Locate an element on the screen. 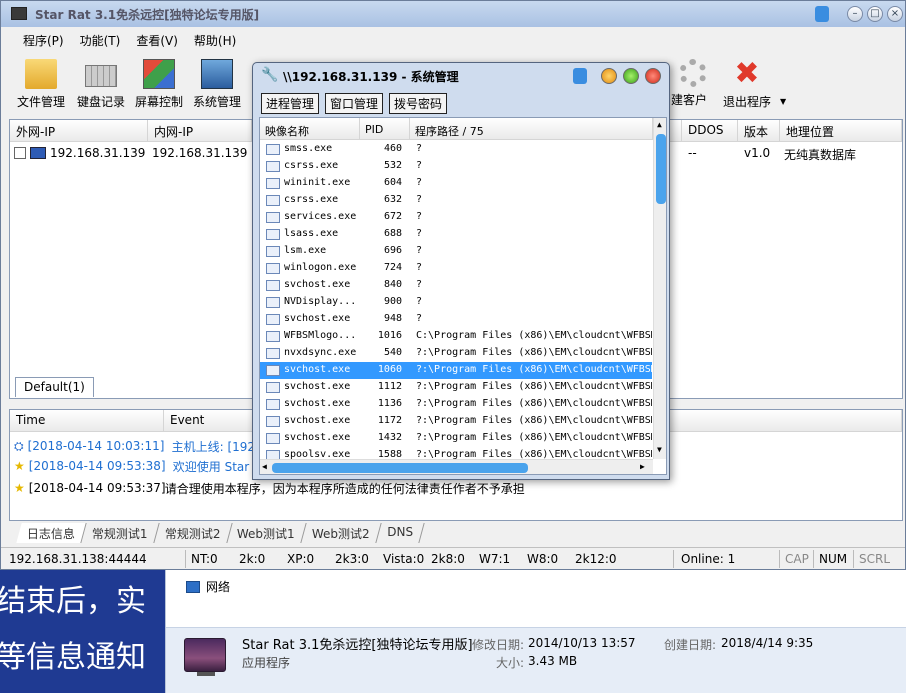  status-online: Online: 1 is located at coordinates (708, 559).